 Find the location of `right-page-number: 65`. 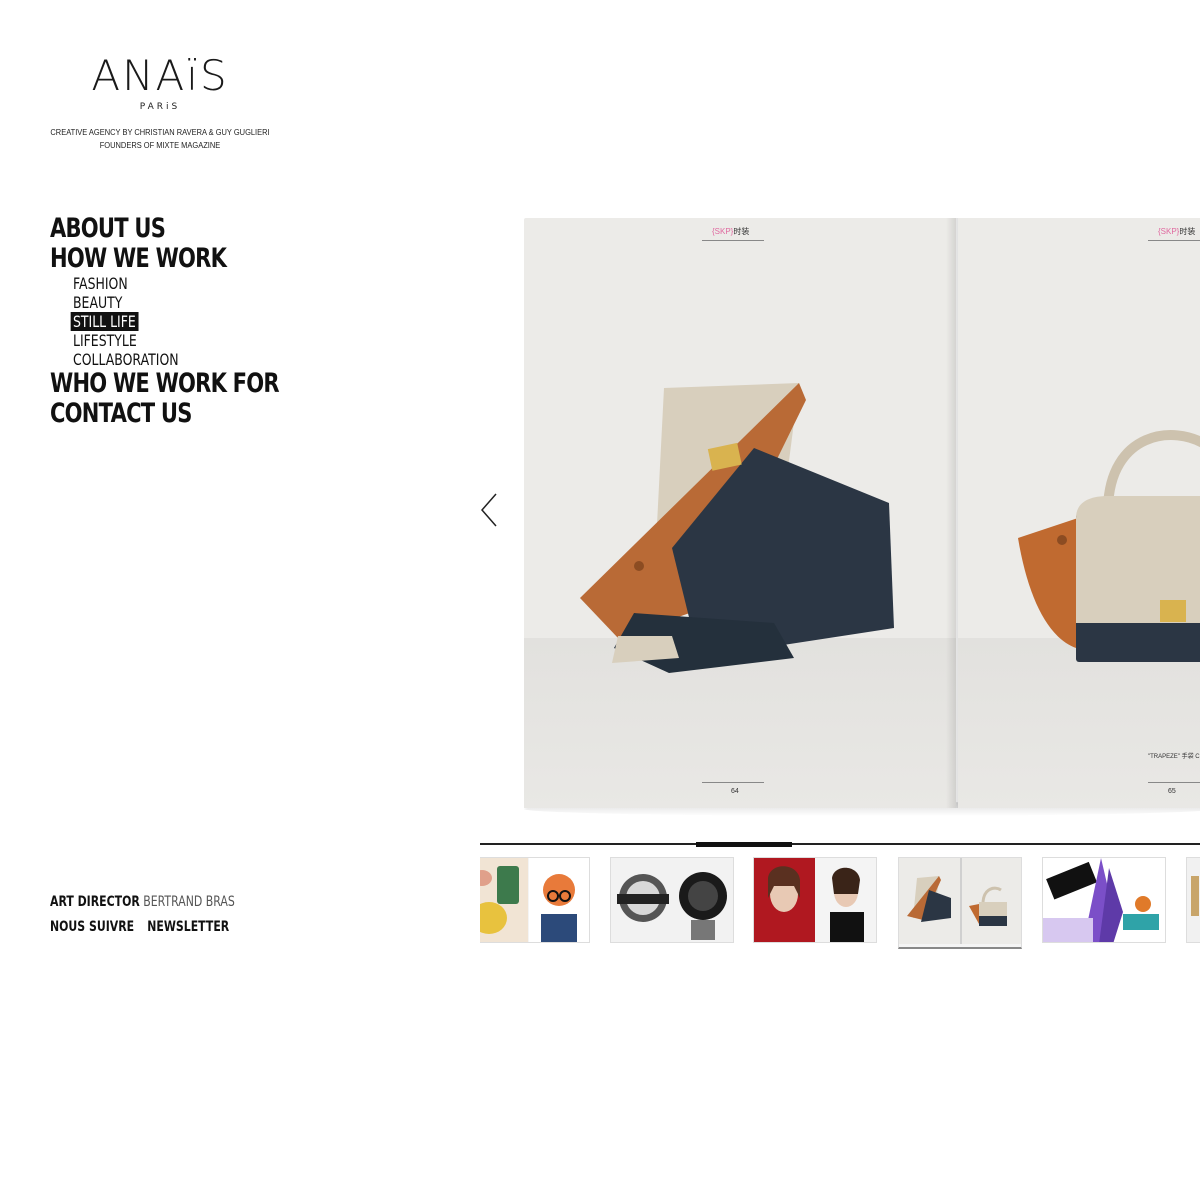

right-page-number: 65 is located at coordinates (1172, 791).